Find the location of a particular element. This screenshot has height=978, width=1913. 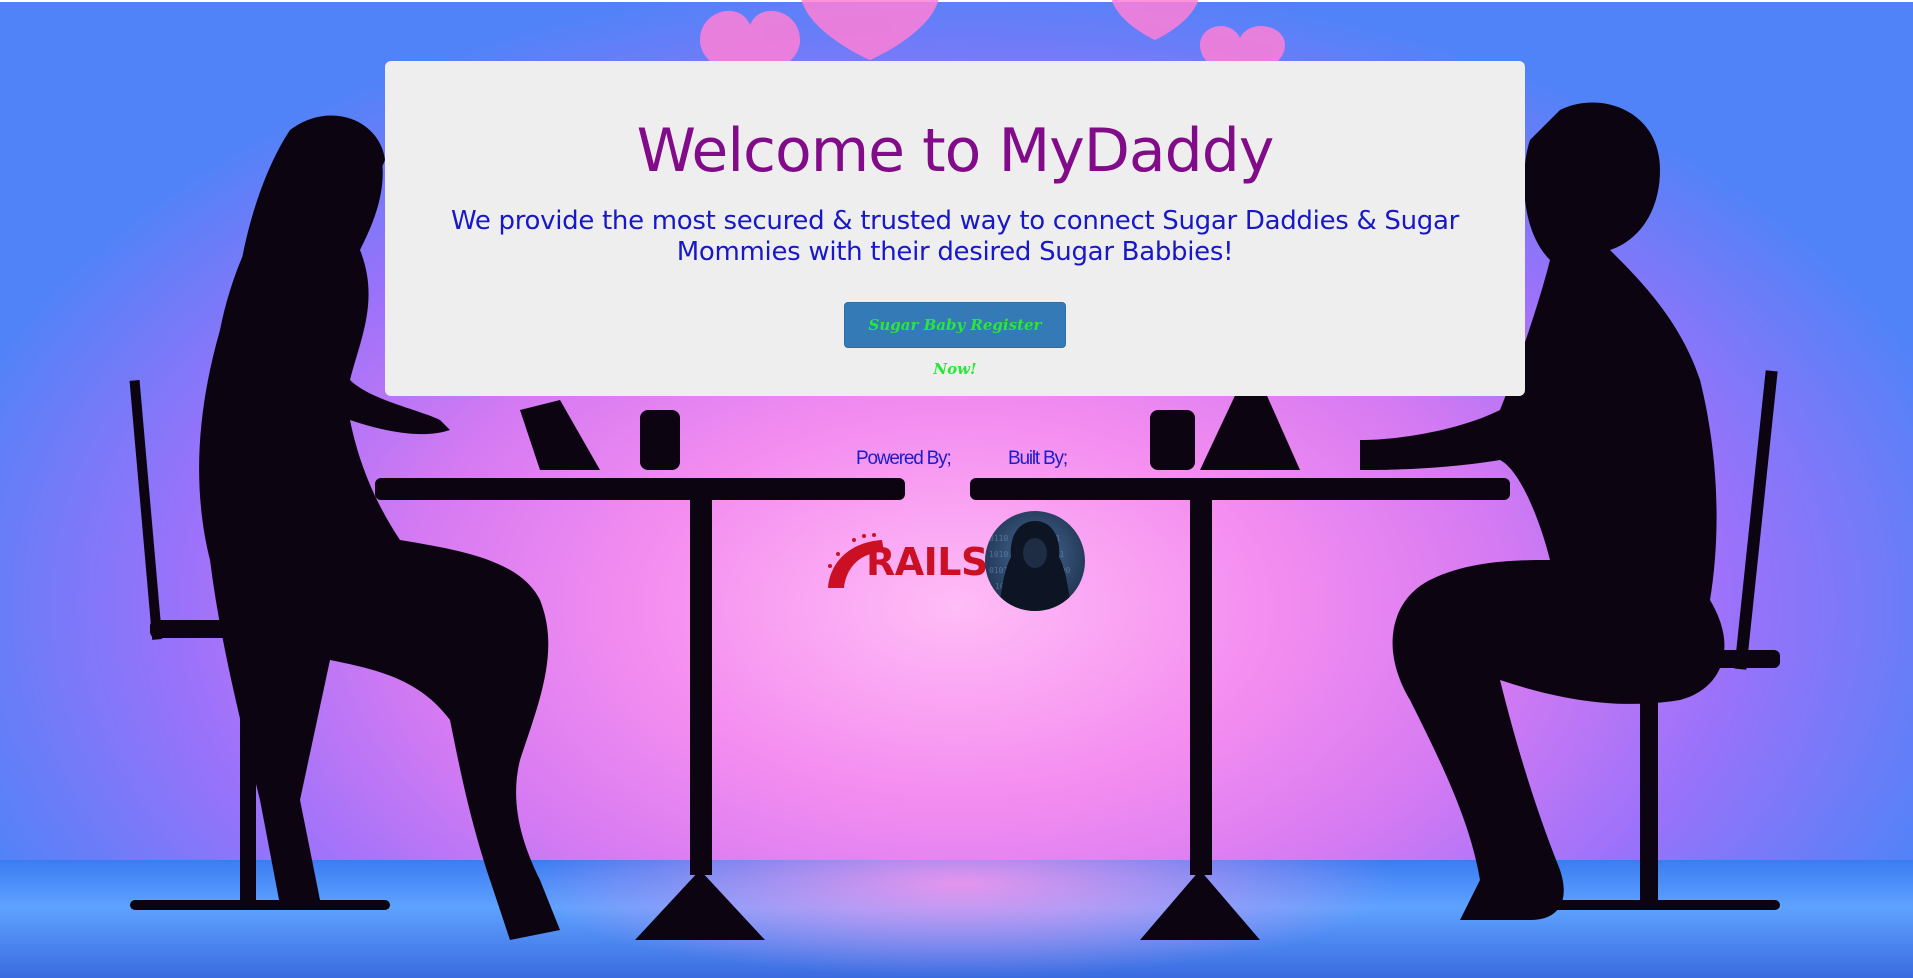

laptop-left is located at coordinates (560, 435).